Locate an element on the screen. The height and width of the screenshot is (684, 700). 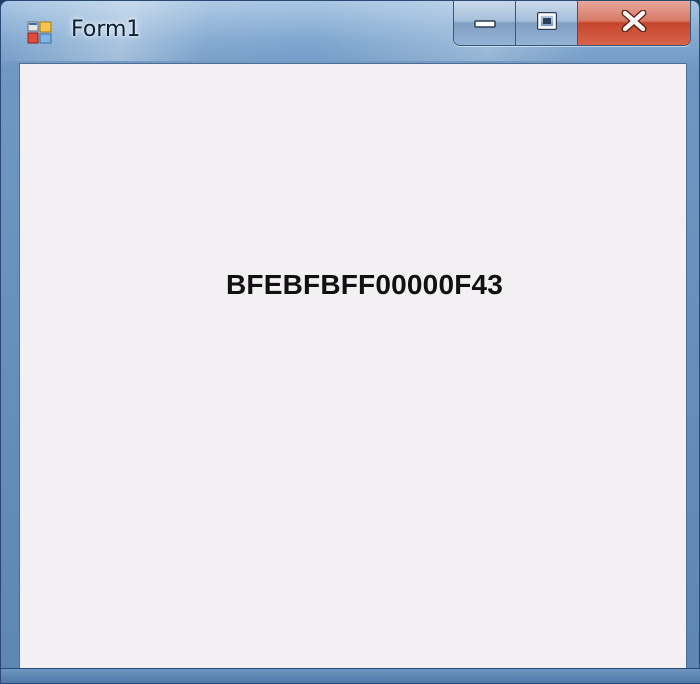
close-icon is located at coordinates (634, 22).